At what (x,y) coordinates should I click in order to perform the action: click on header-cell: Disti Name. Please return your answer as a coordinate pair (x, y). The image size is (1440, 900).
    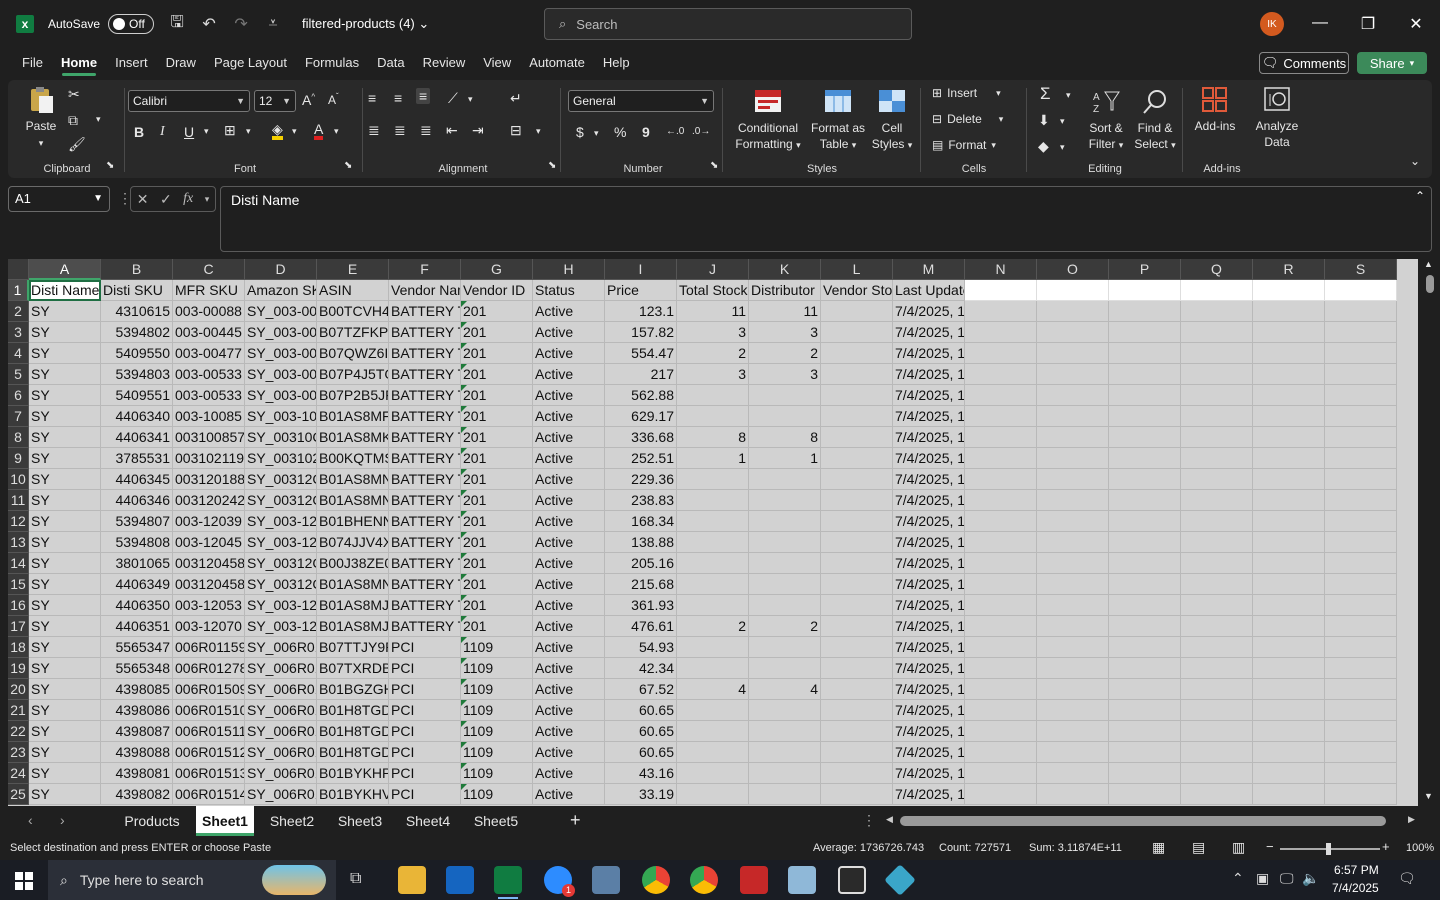
    Looking at the image, I should click on (65, 290).